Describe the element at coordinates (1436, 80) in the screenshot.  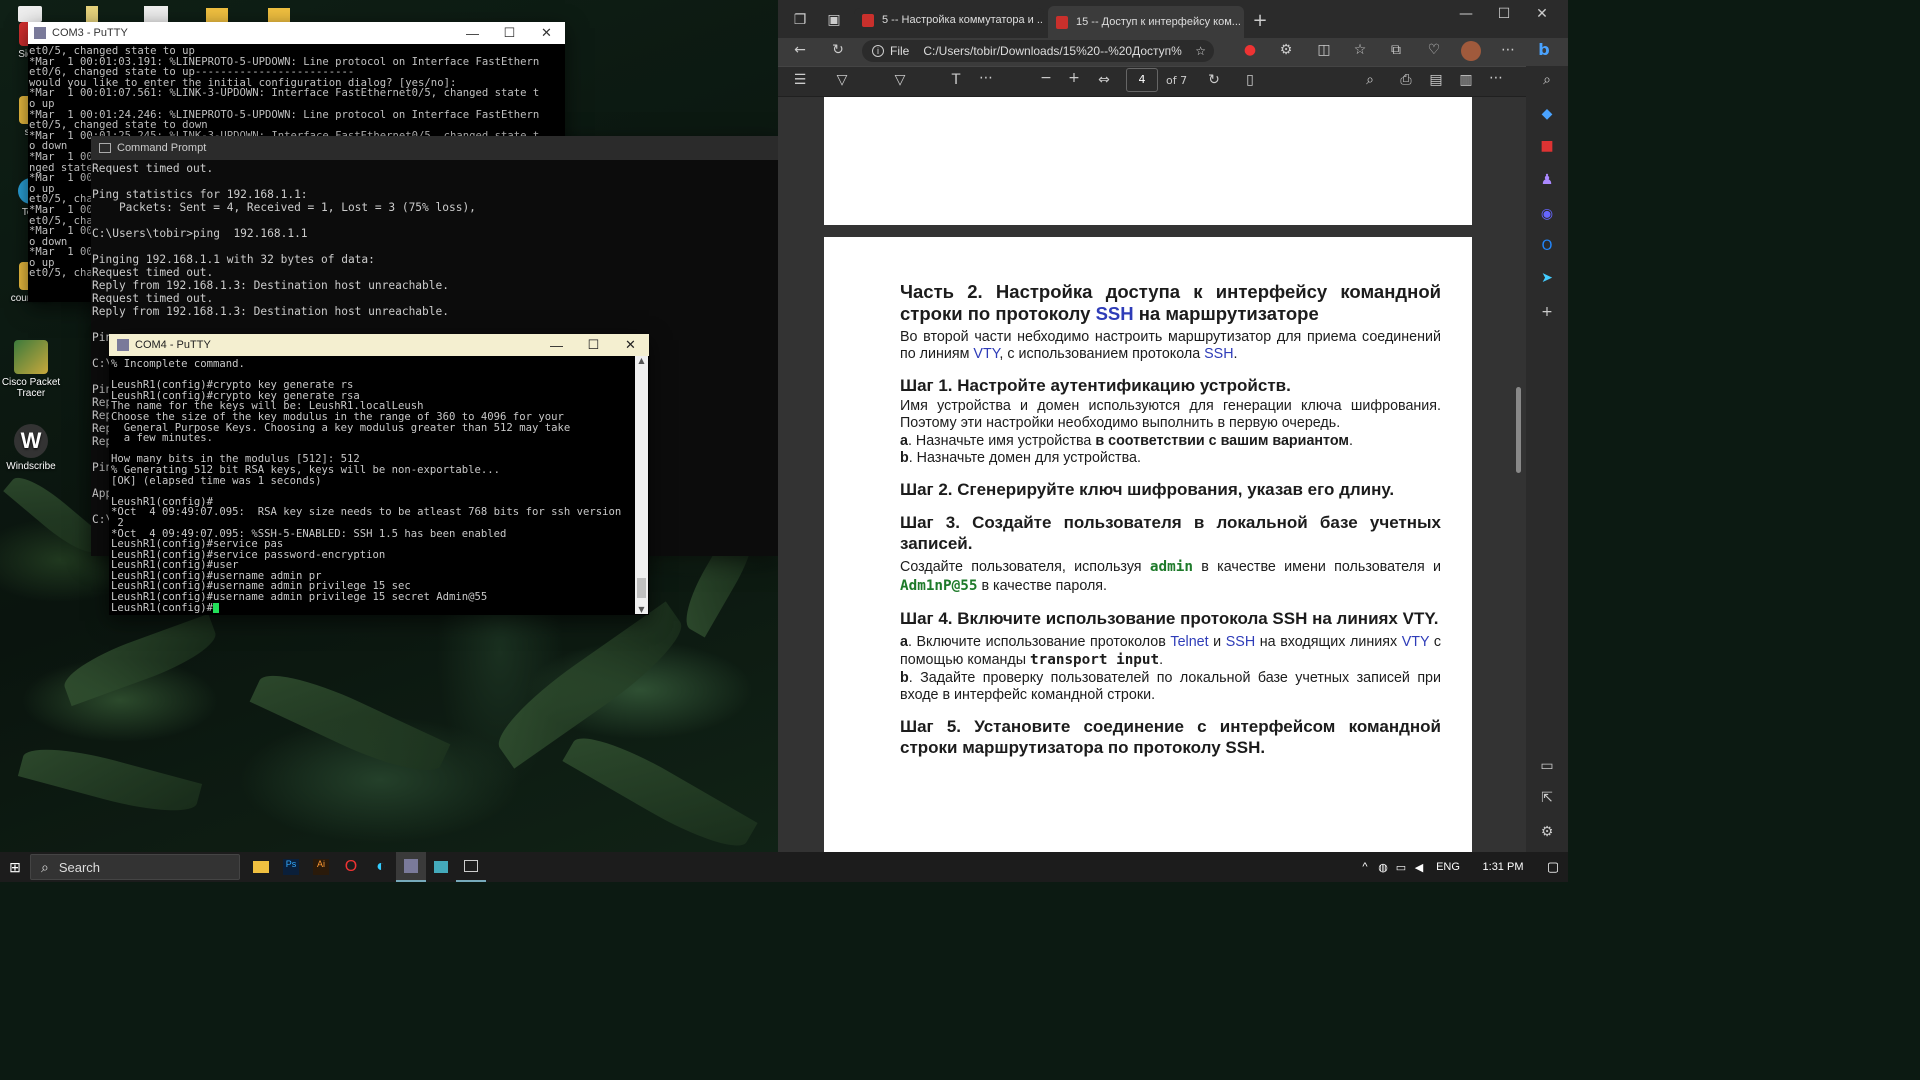
I see `save-icon: ▤` at that location.